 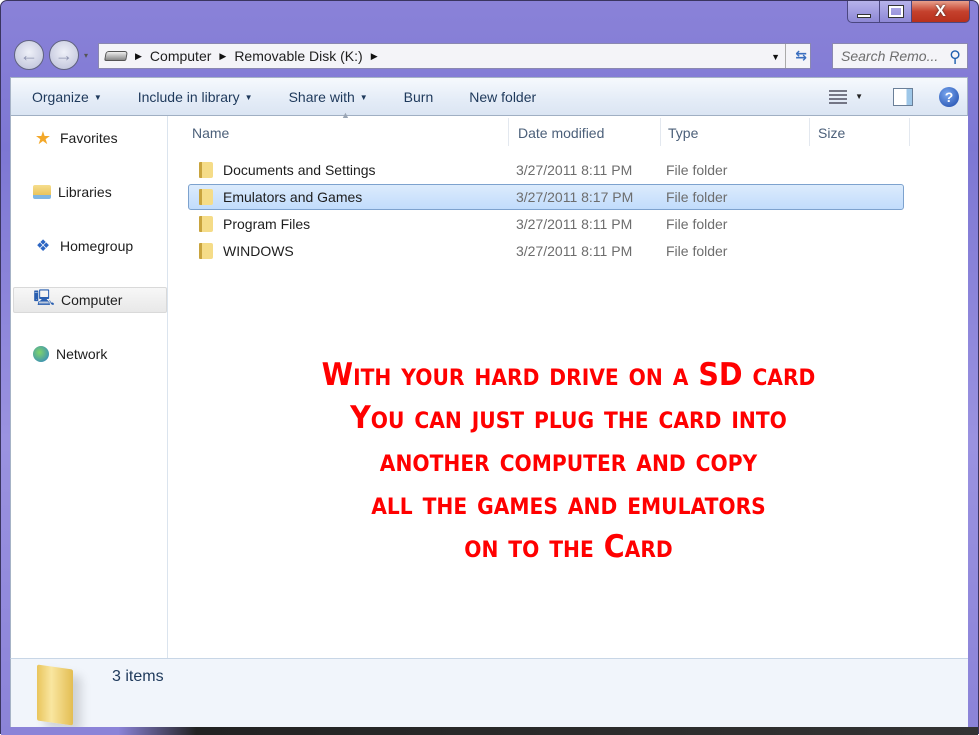 I want to click on new-folder-button: New folder, so click(x=502, y=97).